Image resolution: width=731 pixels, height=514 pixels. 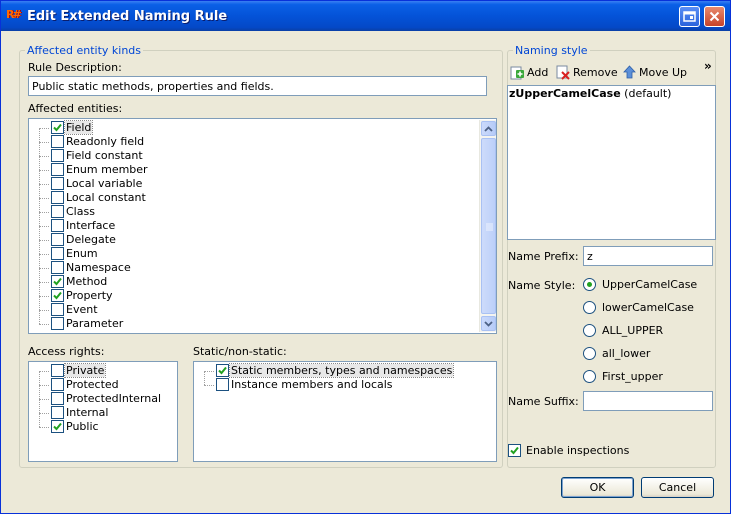 I want to click on name-suffix-label: Name Suffix:, so click(x=543, y=401).